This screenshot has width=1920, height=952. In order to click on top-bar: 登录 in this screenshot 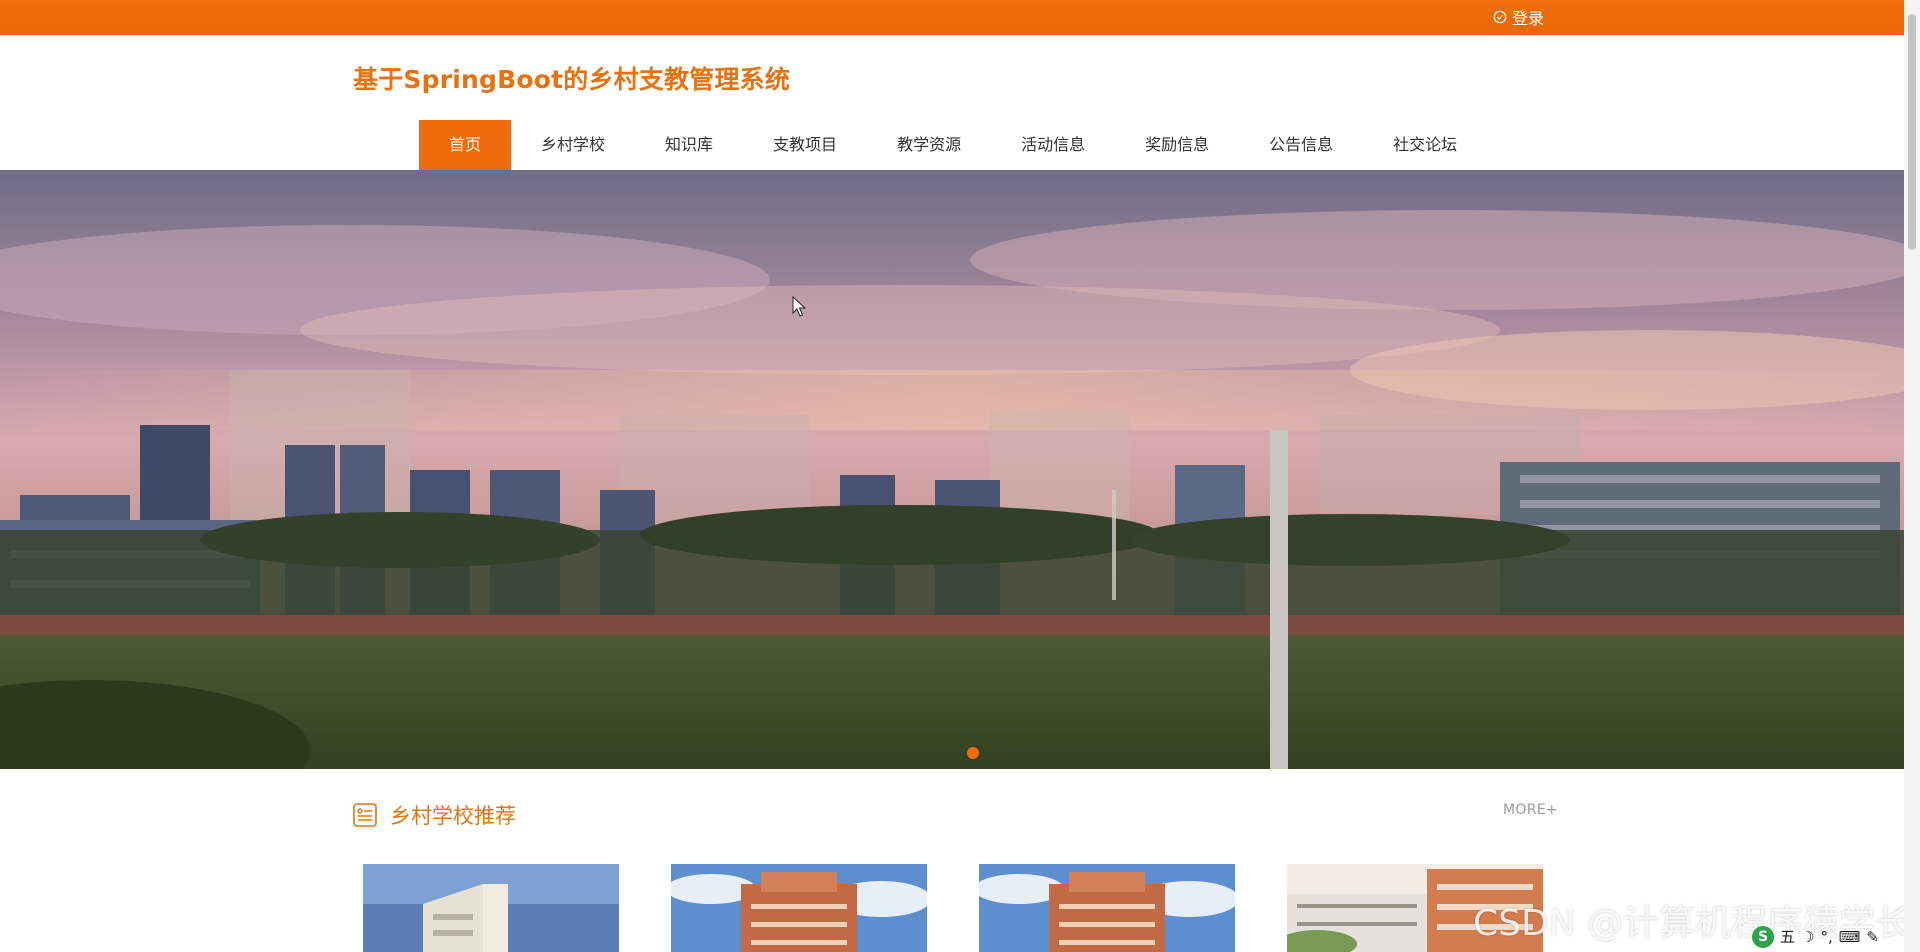, I will do `click(952, 17)`.